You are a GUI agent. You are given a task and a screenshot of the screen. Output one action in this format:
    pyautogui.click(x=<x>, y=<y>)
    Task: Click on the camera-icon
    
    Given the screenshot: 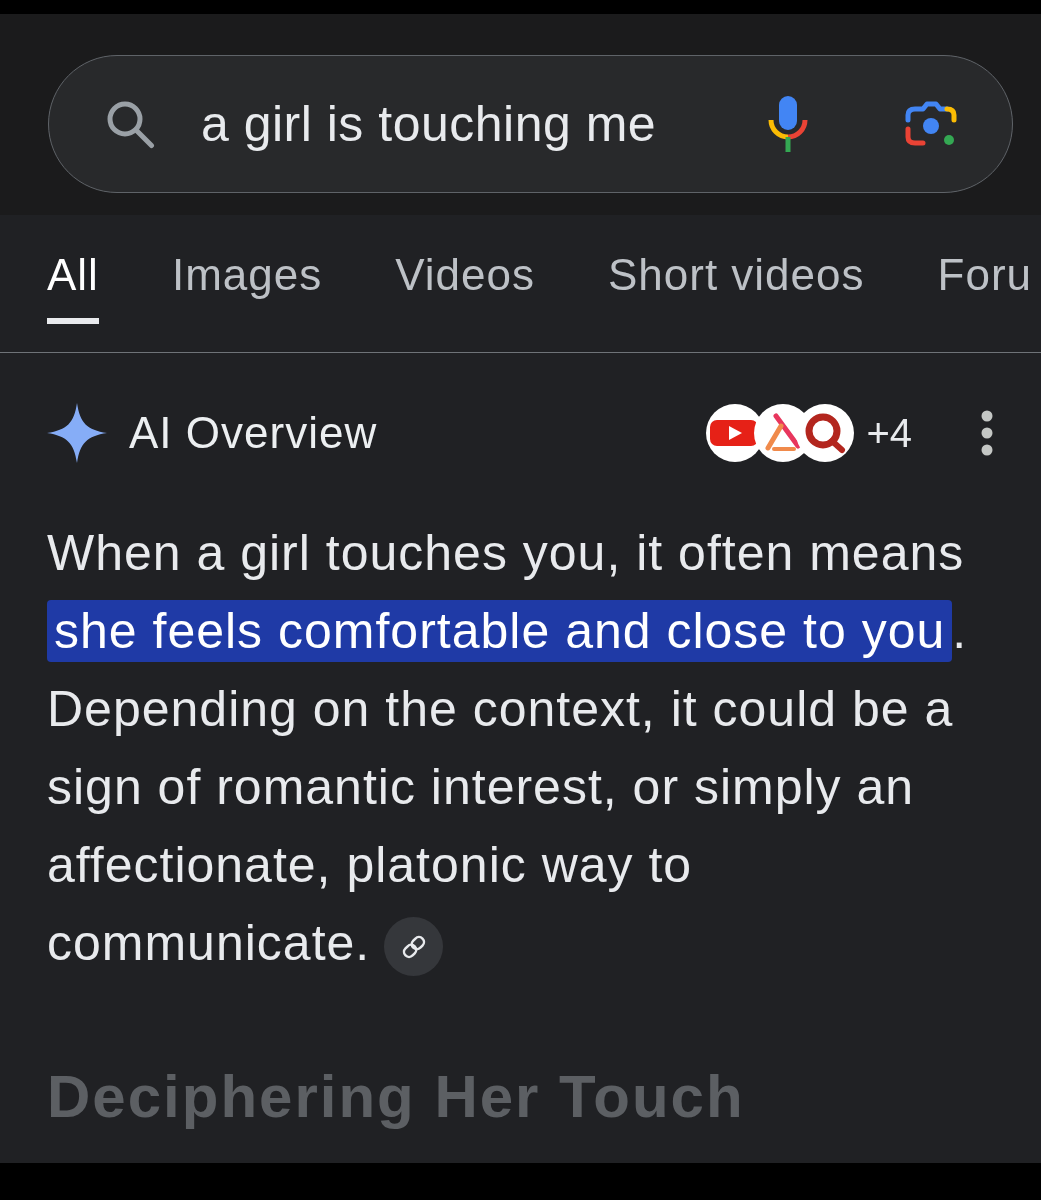 What is the action you would take?
    pyautogui.click(x=931, y=124)
    